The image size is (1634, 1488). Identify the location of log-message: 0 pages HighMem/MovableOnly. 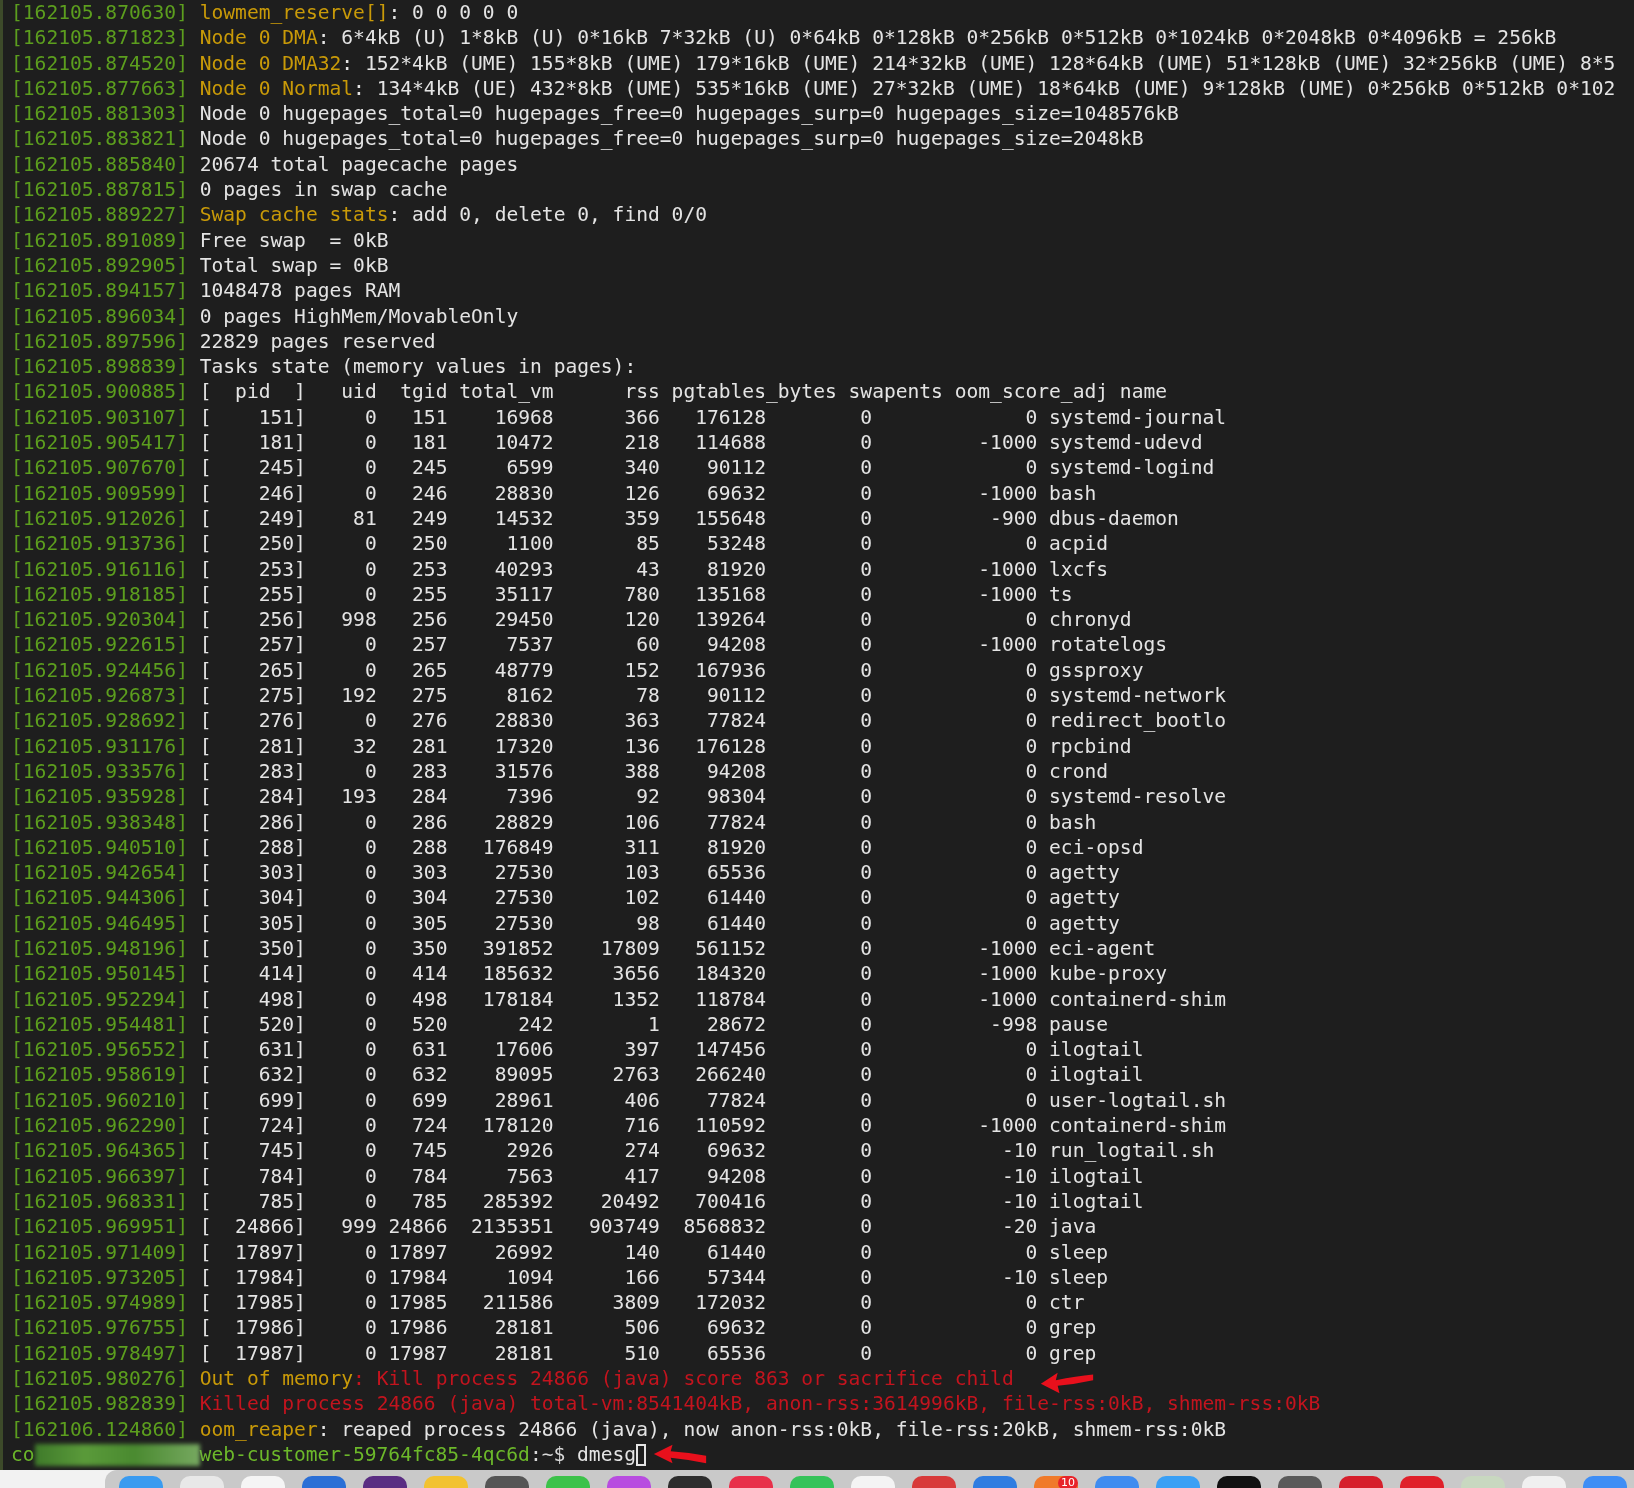
(359, 316).